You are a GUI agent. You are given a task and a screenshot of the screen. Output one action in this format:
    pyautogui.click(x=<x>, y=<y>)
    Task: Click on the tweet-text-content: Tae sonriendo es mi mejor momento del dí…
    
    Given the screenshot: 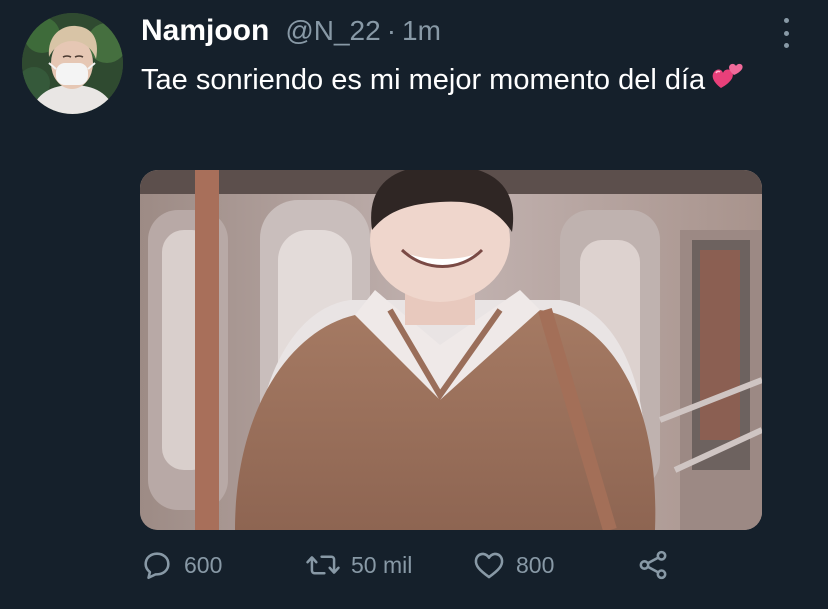 What is the action you would take?
    pyautogui.click(x=423, y=80)
    